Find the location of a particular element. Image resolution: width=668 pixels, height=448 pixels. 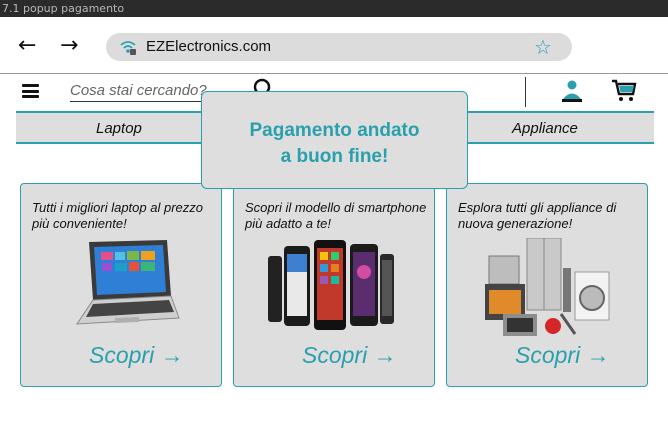

header-divider is located at coordinates (525, 92).